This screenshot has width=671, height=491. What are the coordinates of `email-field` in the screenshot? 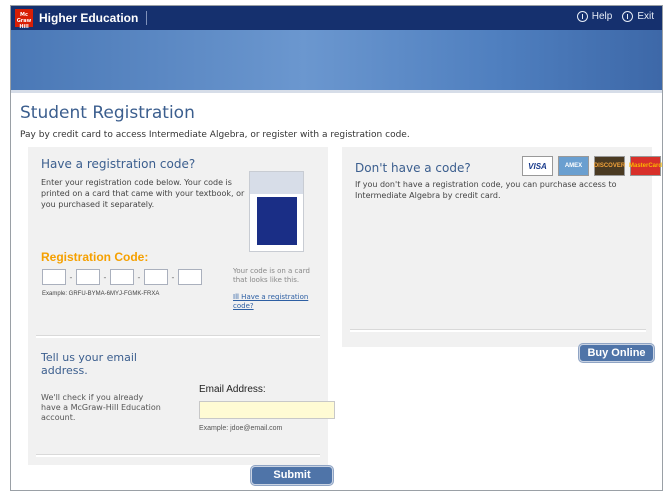 It's located at (267, 410).